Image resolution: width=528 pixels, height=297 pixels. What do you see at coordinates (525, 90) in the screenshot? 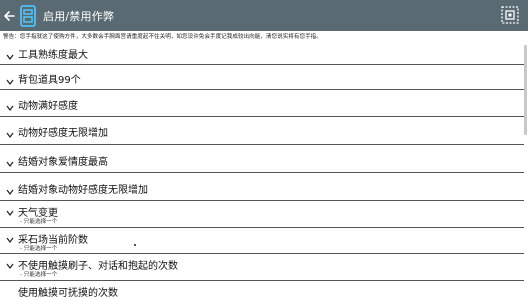
I see `scrollbar` at bounding box center [525, 90].